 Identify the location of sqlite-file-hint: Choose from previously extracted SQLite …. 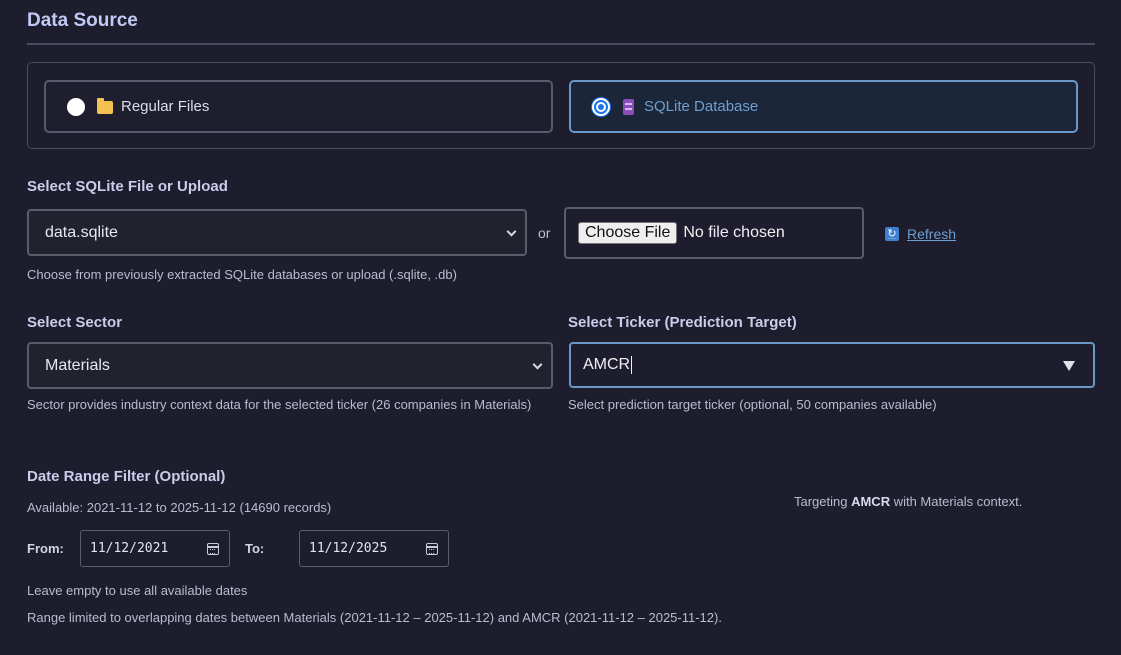
(242, 274).